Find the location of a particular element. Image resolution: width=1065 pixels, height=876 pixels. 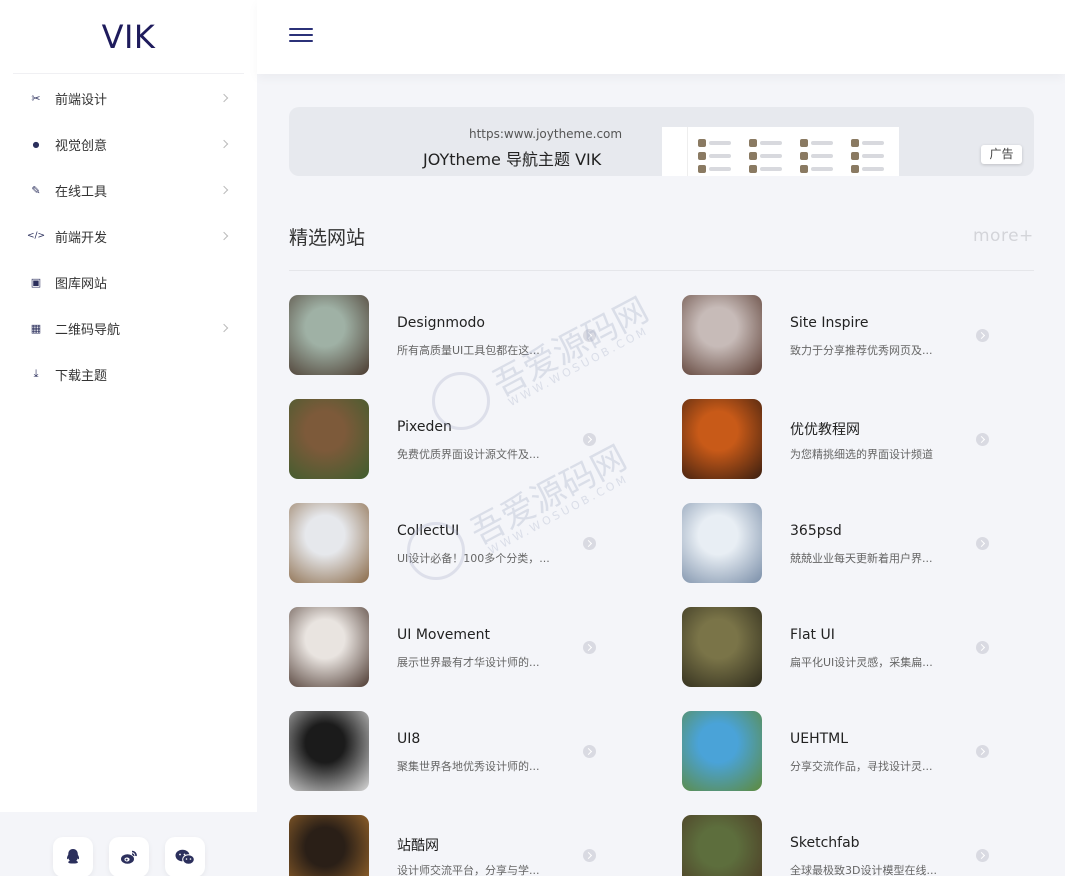

weibo-button is located at coordinates (128, 856).